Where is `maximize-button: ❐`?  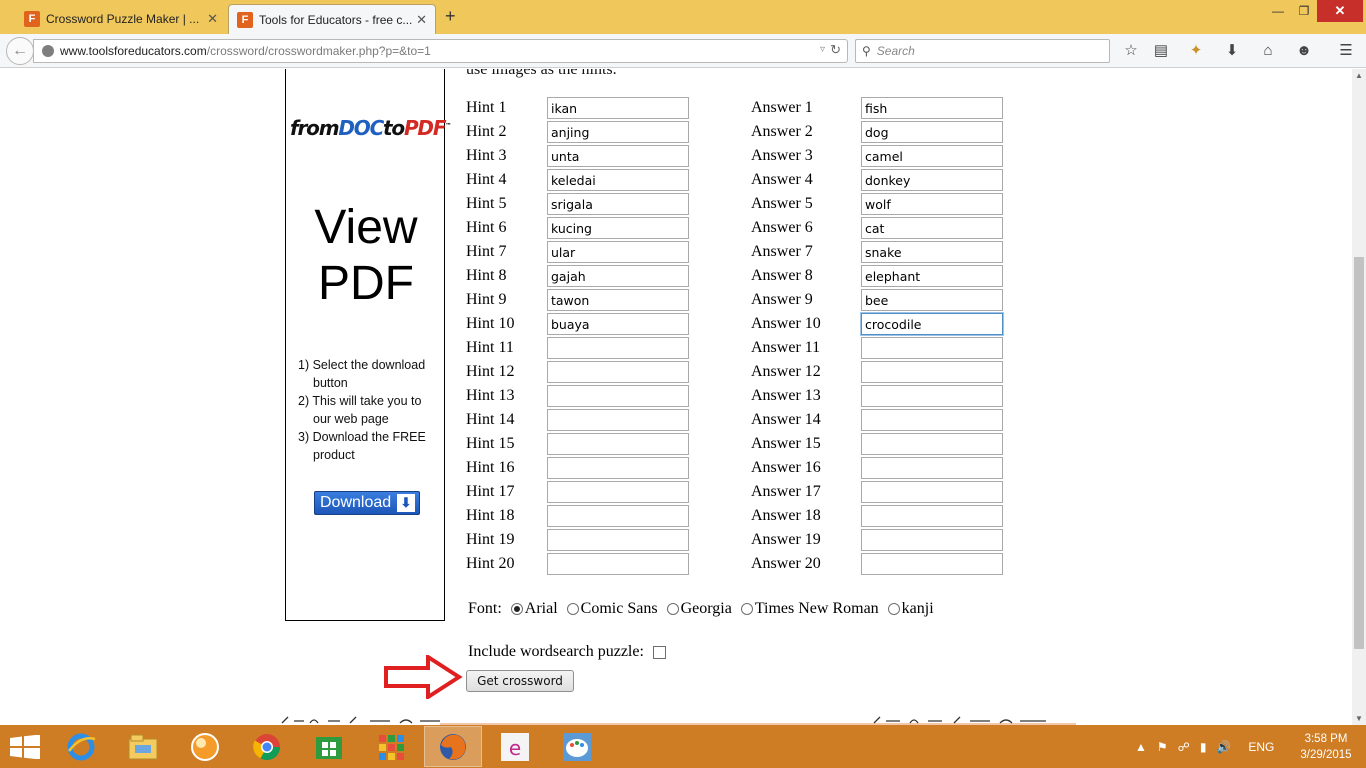 maximize-button: ❐ is located at coordinates (1304, 11).